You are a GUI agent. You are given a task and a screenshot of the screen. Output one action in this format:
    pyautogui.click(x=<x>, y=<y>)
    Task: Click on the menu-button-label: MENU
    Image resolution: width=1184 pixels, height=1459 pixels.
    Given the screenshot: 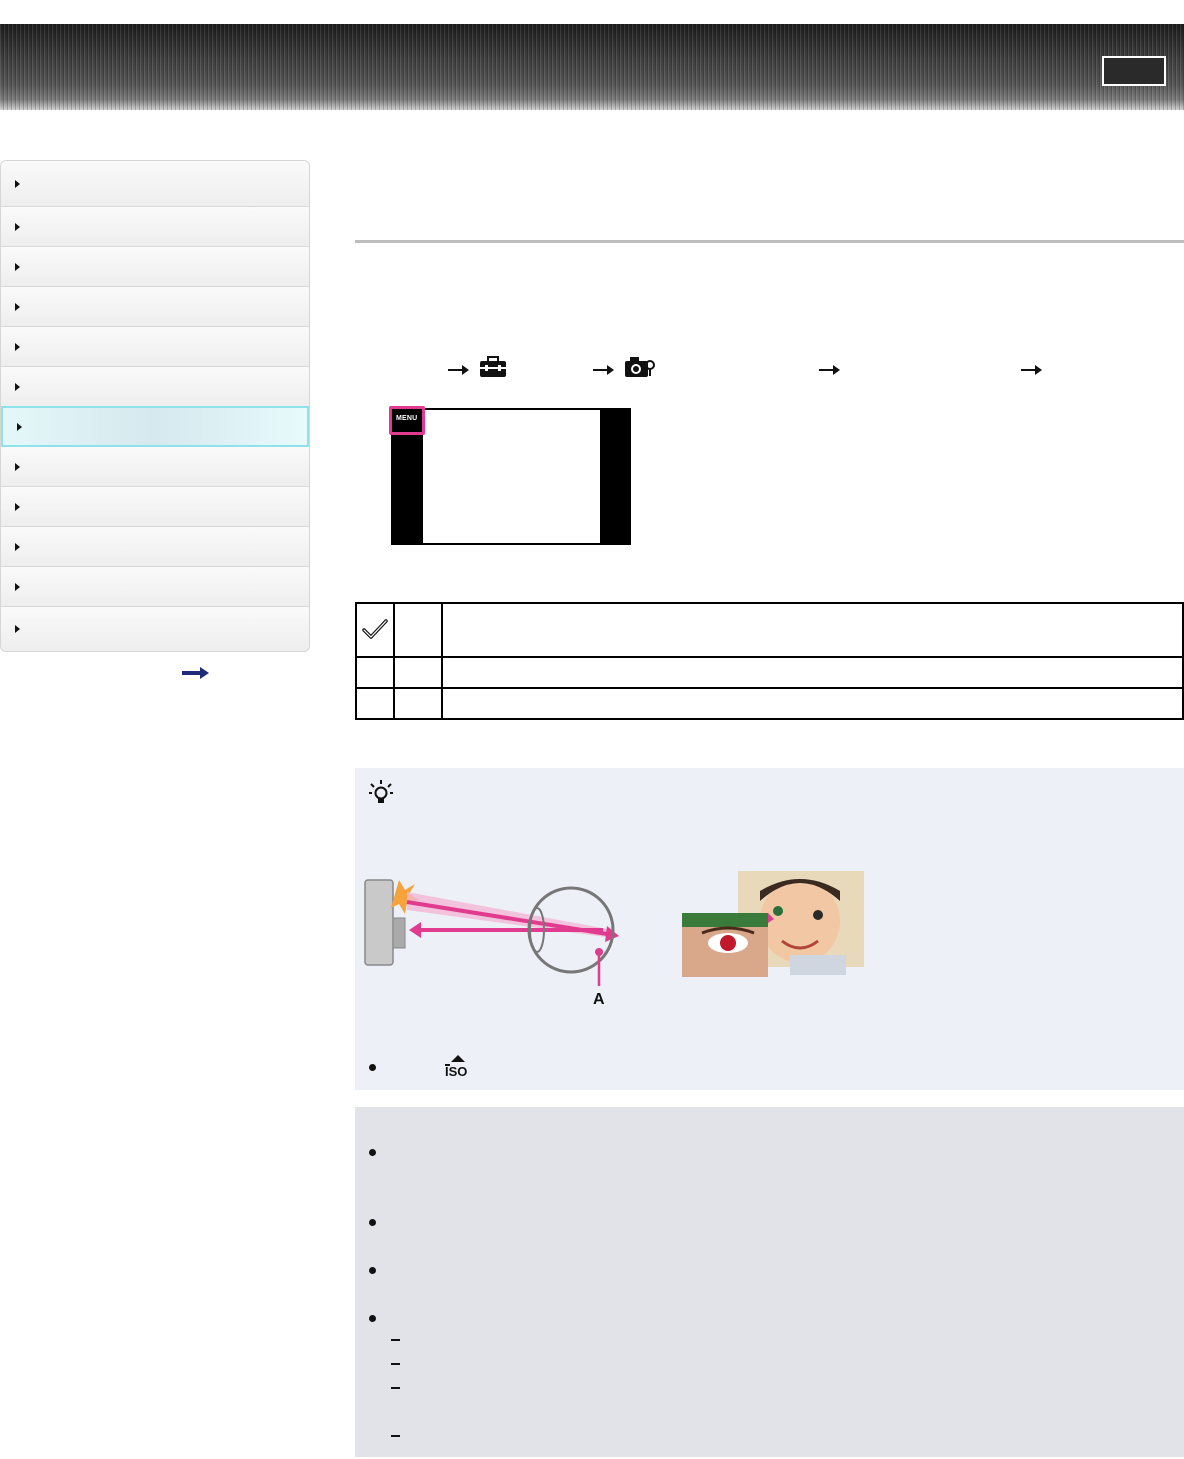 What is the action you would take?
    pyautogui.click(x=407, y=418)
    